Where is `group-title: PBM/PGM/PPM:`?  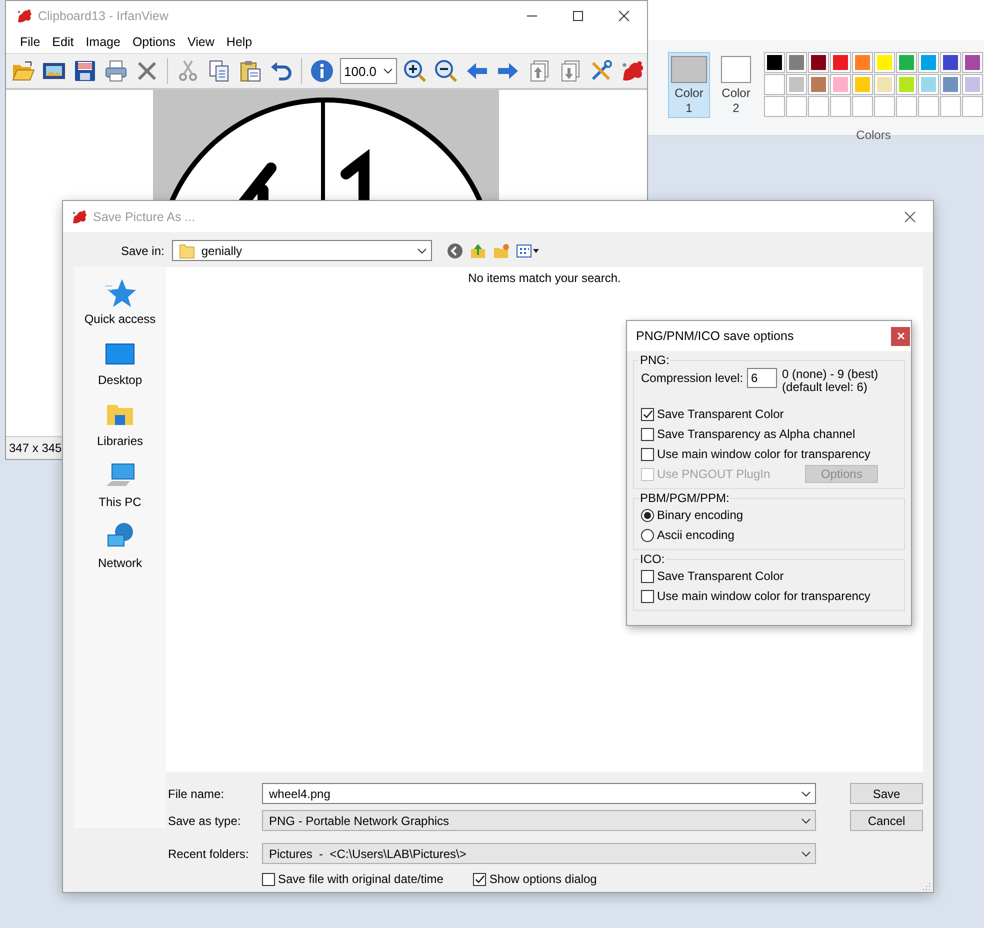
group-title: PBM/PGM/PPM: is located at coordinates (684, 498).